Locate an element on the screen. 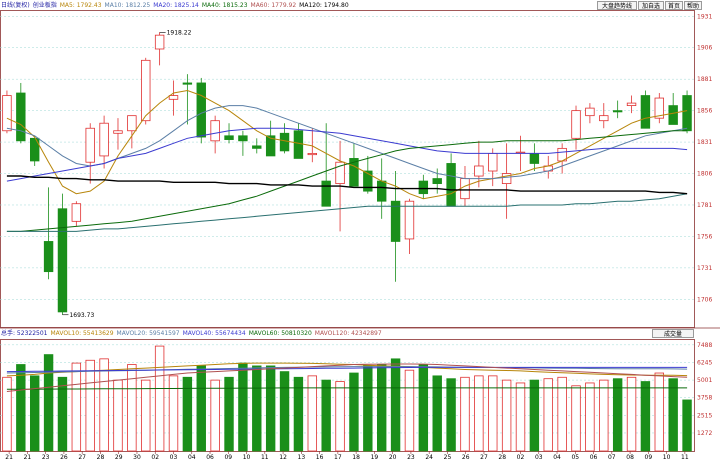 Image resolution: width=720 pixels, height=462 pixels. price-ma-line-ma120 is located at coordinates (347, 185).